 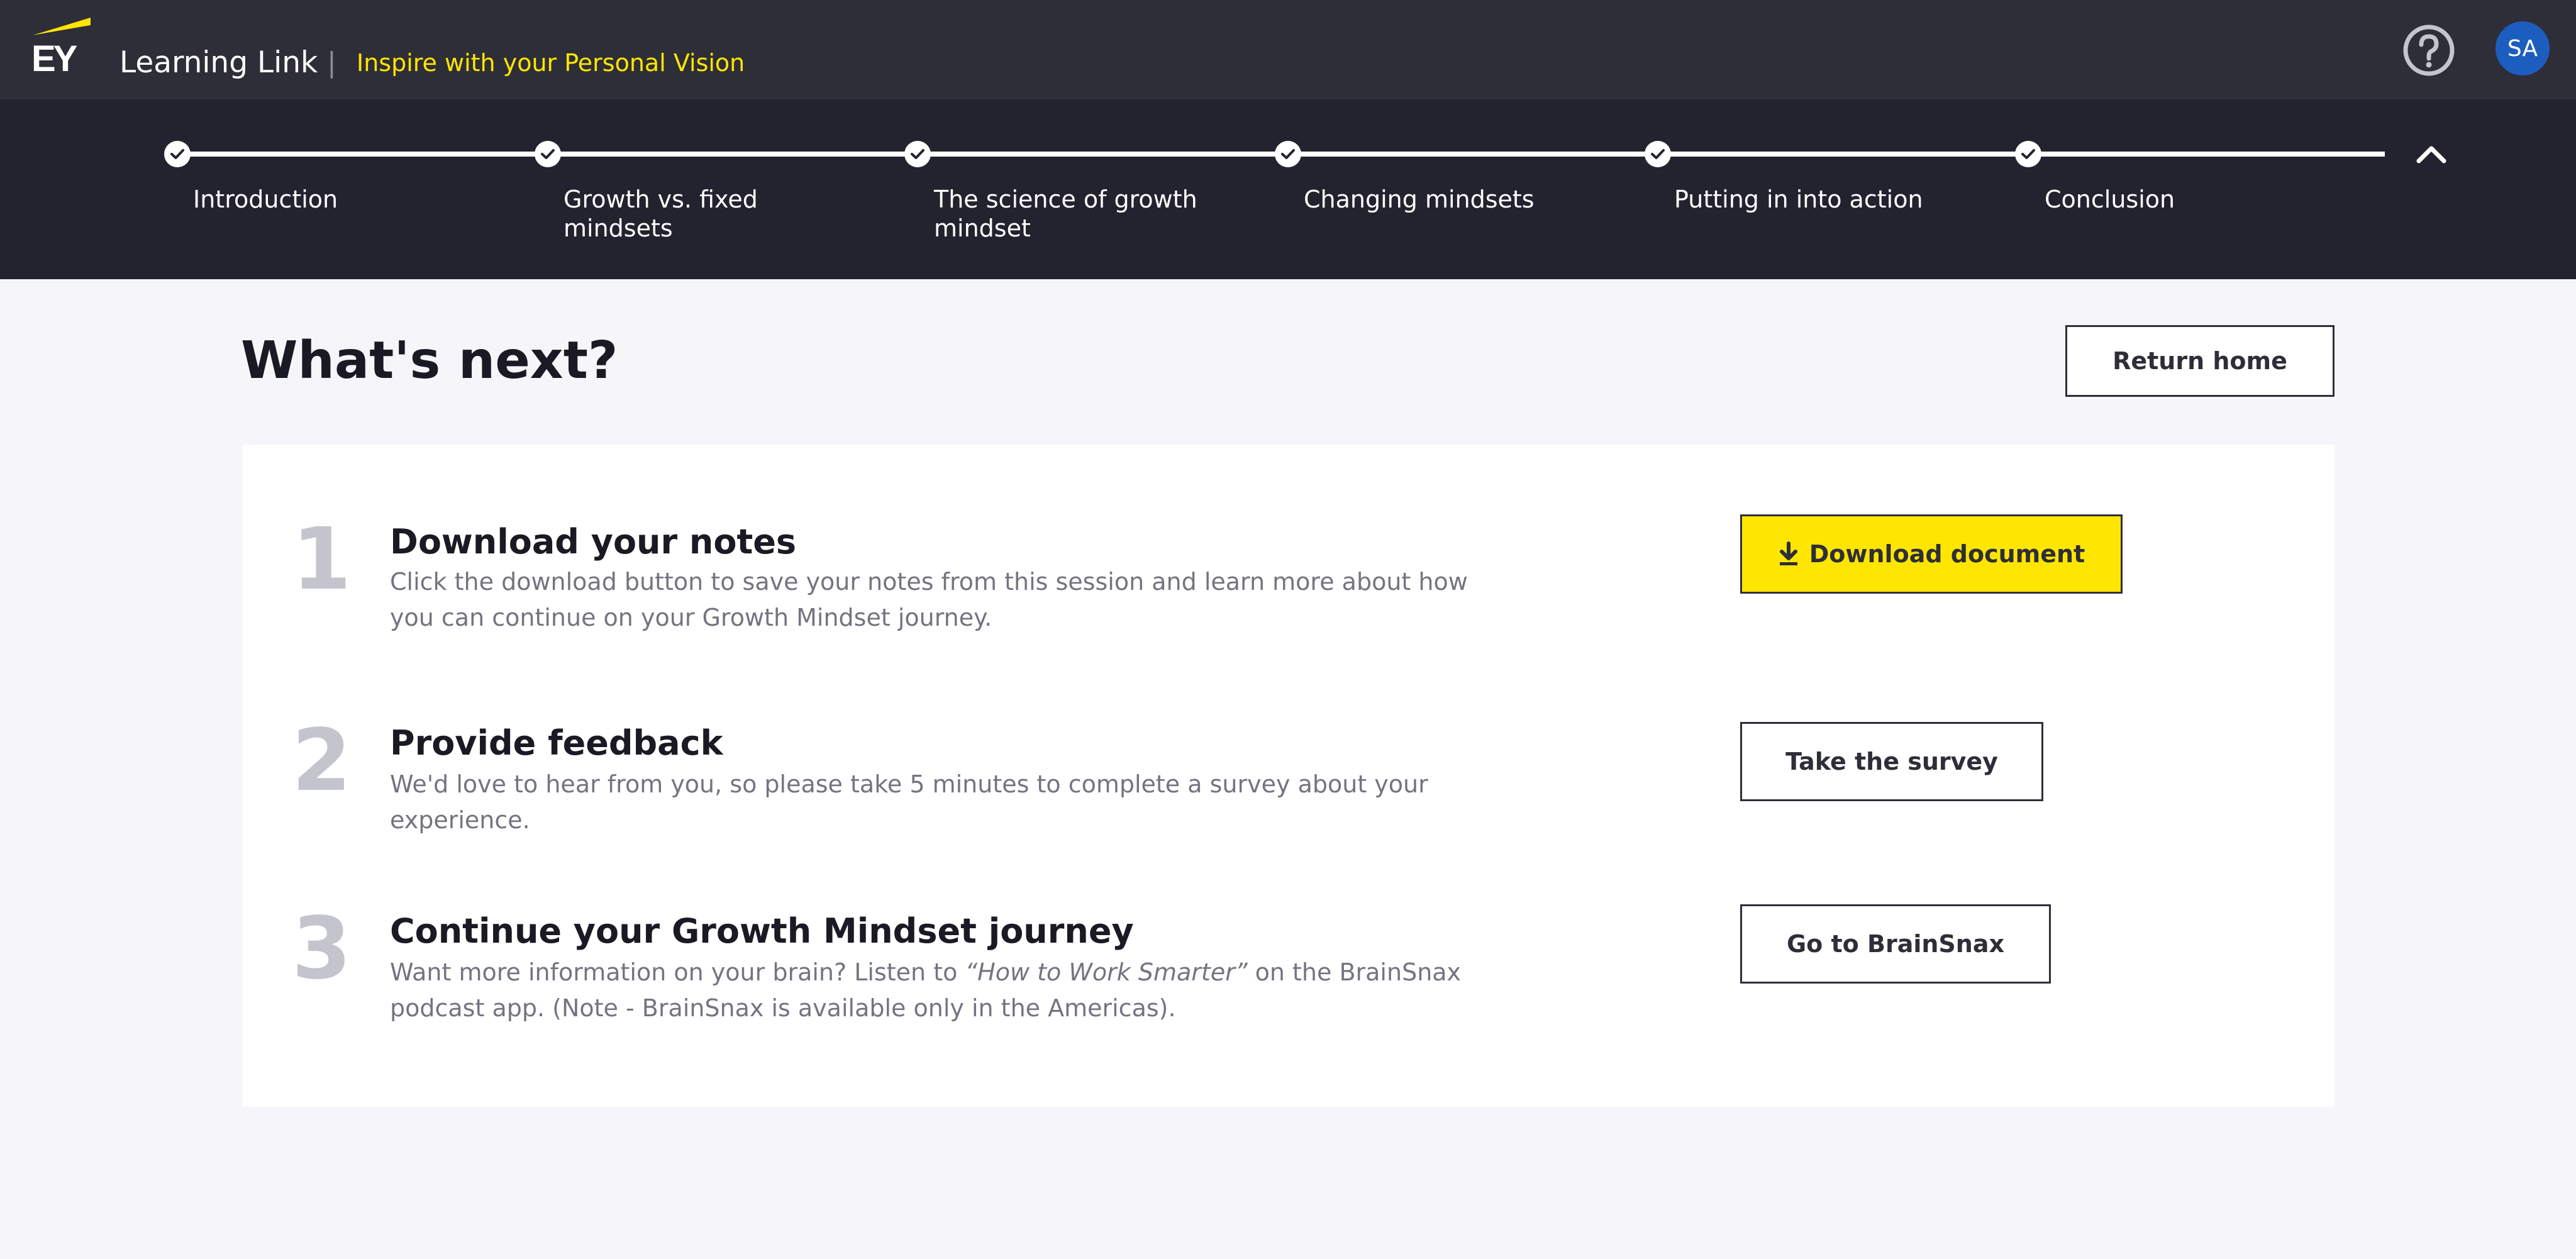 I want to click on app-name: Learning Link, so click(x=218, y=63).